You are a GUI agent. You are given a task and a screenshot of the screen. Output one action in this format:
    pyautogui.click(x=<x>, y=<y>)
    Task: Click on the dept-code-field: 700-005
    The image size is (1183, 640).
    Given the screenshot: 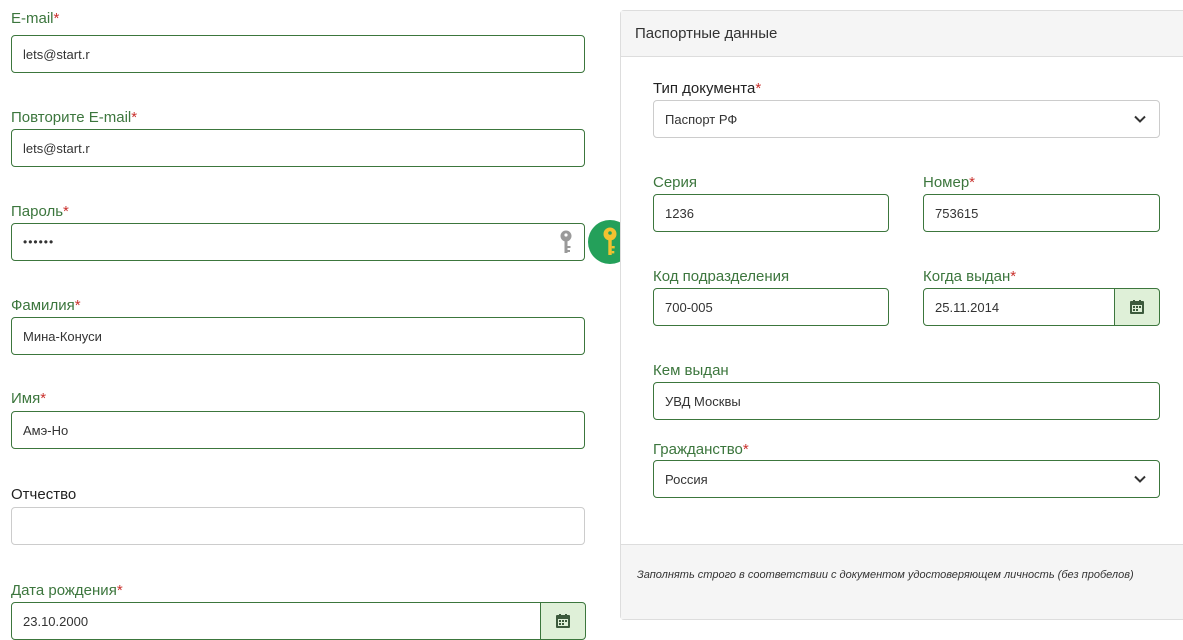 What is the action you would take?
    pyautogui.click(x=771, y=307)
    